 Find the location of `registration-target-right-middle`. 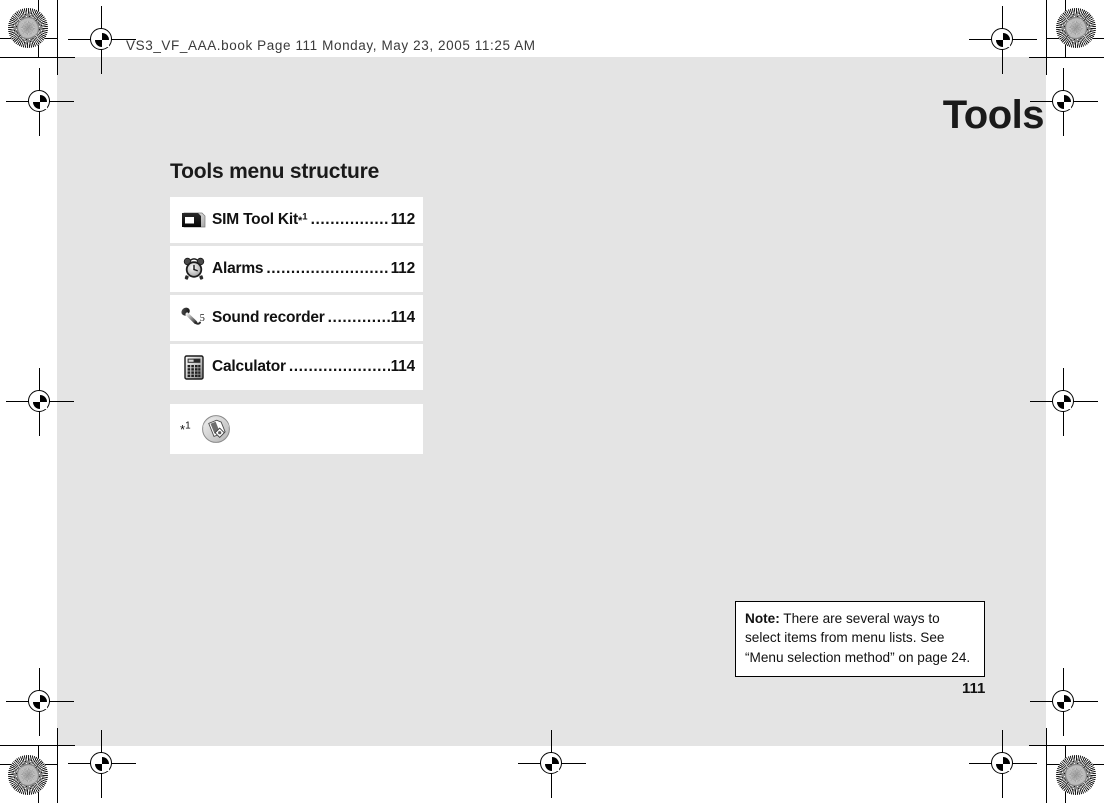

registration-target-right-middle is located at coordinates (1064, 102).